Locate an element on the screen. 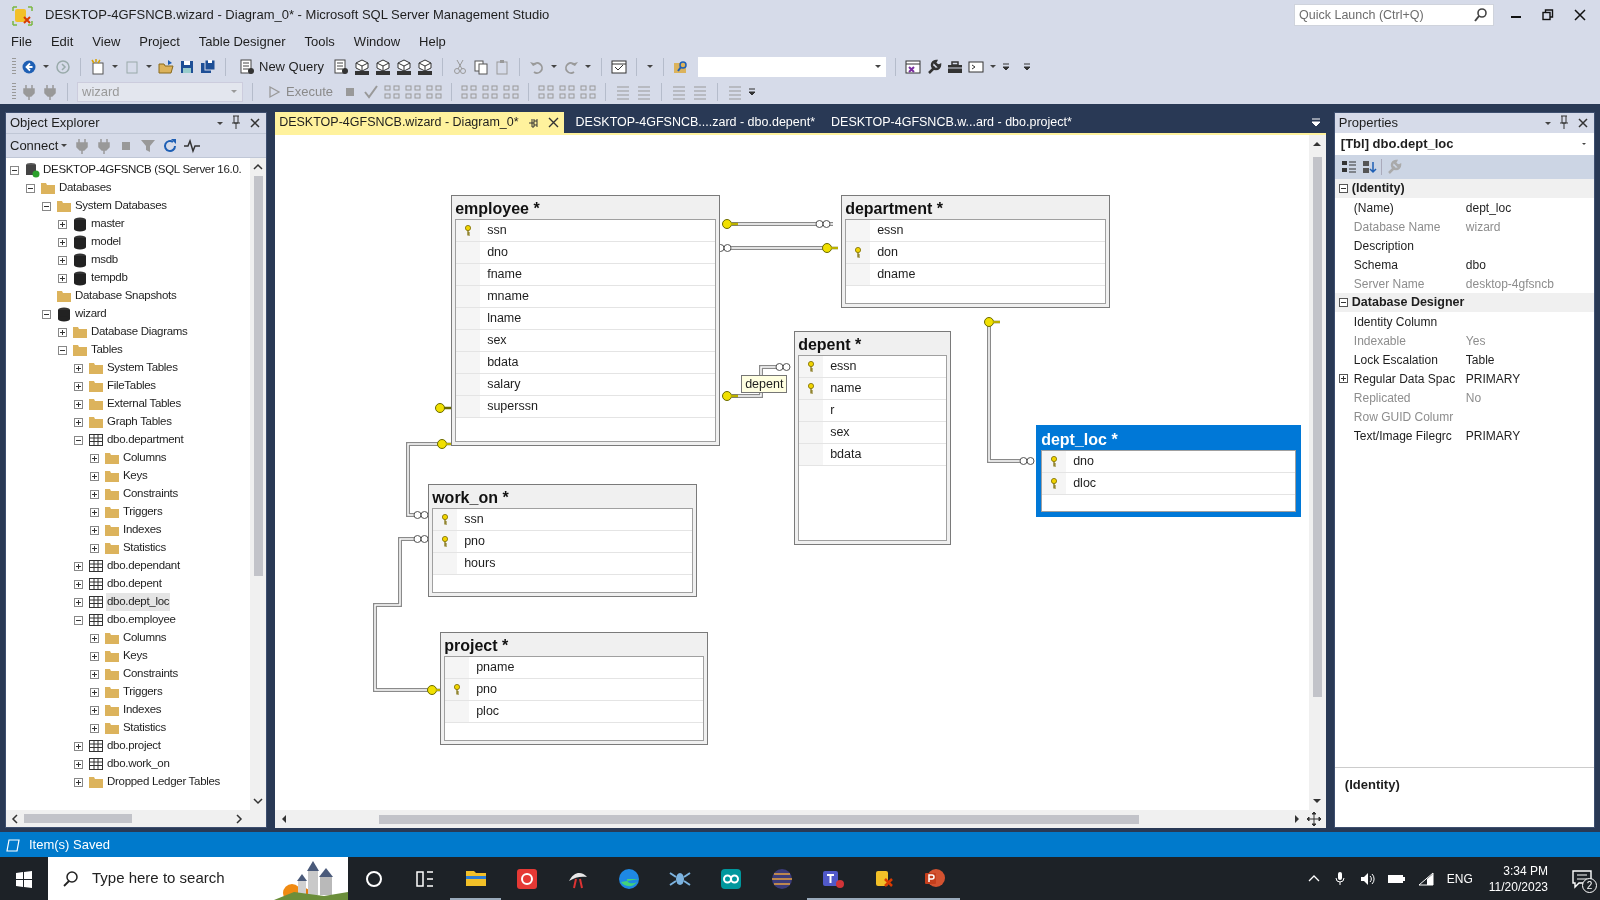  tree-item: Indexes is located at coordinates (142, 710).